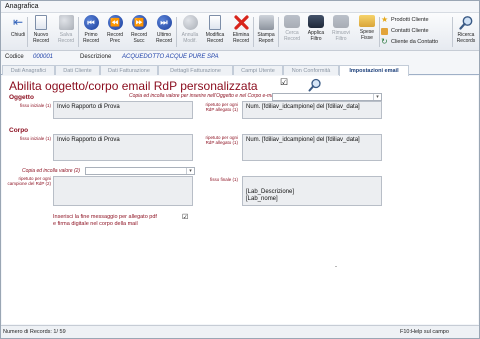 Image resolution: width=480 pixels, height=339 pixels. I want to click on new-record-button: Nuovo Record, so click(41, 32).